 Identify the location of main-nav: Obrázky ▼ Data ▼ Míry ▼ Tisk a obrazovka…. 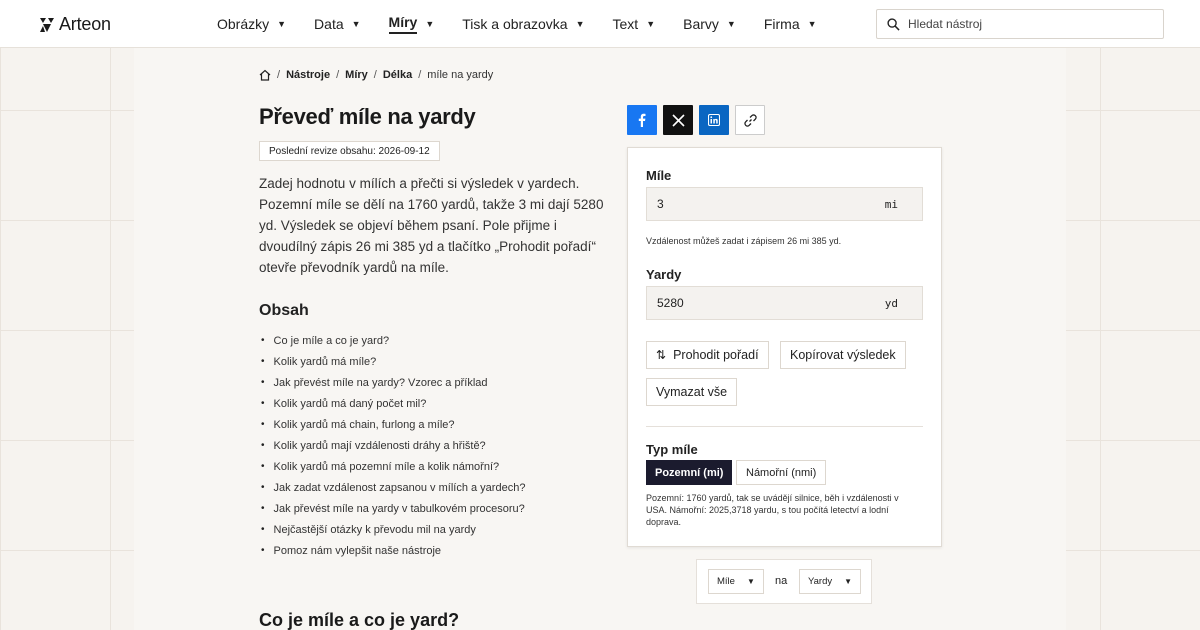
(531, 24).